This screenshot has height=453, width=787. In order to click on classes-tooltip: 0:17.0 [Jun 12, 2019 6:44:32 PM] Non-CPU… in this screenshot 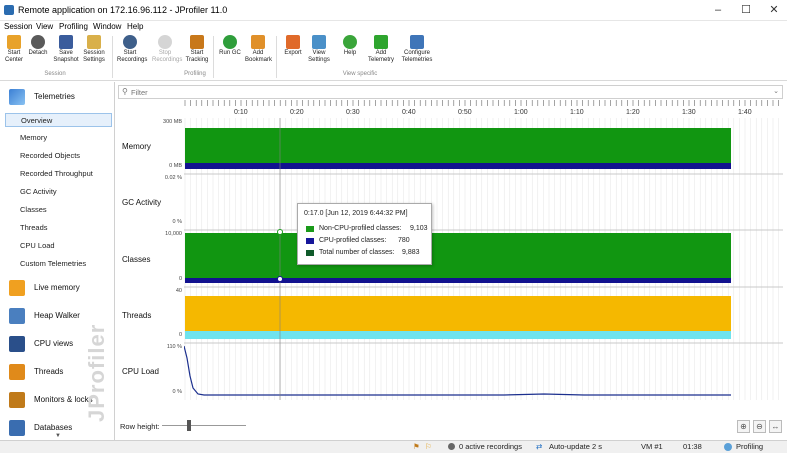, I will do `click(364, 234)`.